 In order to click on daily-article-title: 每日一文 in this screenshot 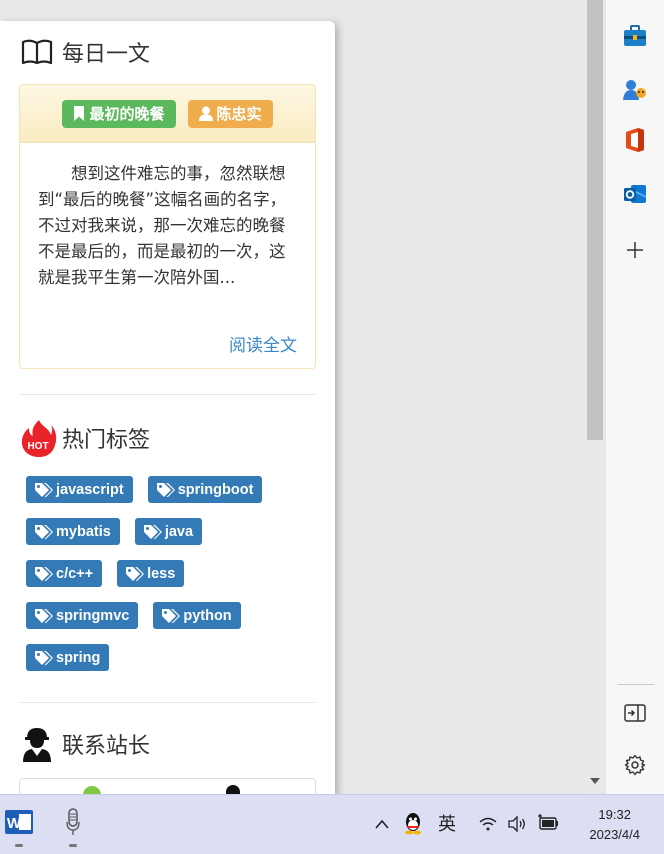, I will do `click(106, 54)`.